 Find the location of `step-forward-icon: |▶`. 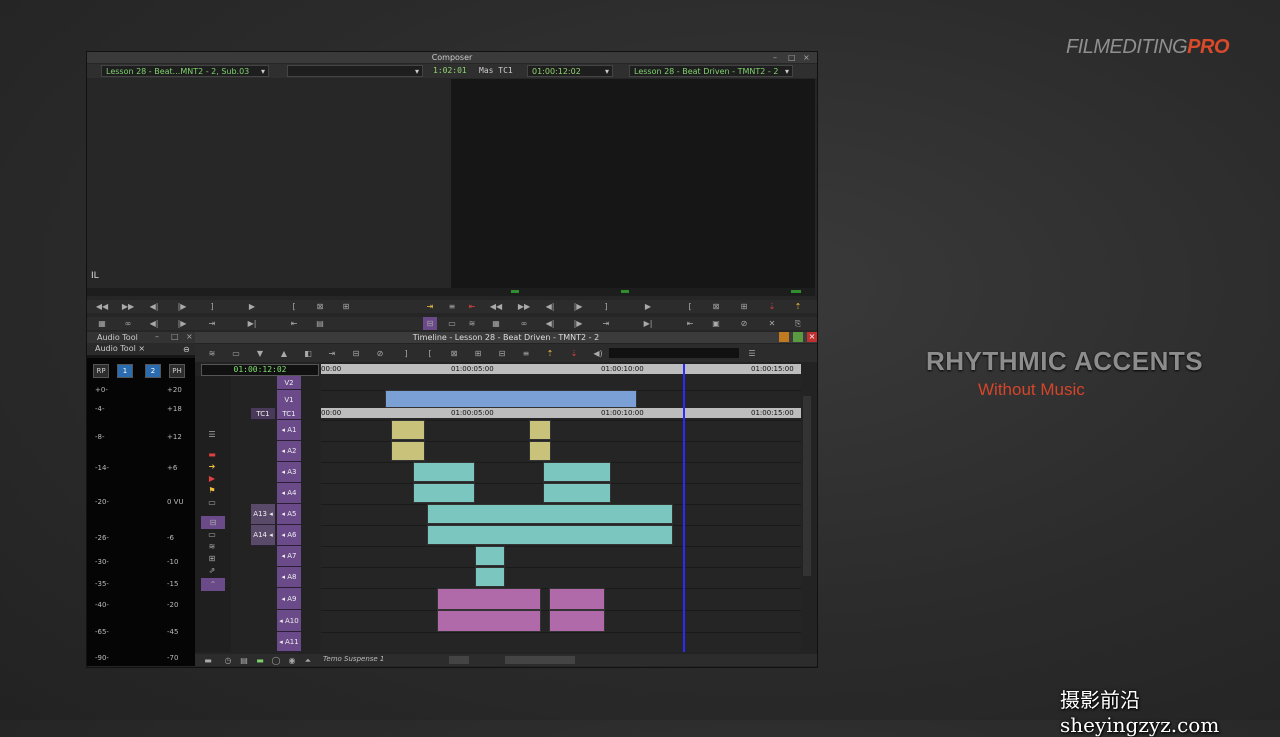

step-forward-icon: |▶ is located at coordinates (182, 306).